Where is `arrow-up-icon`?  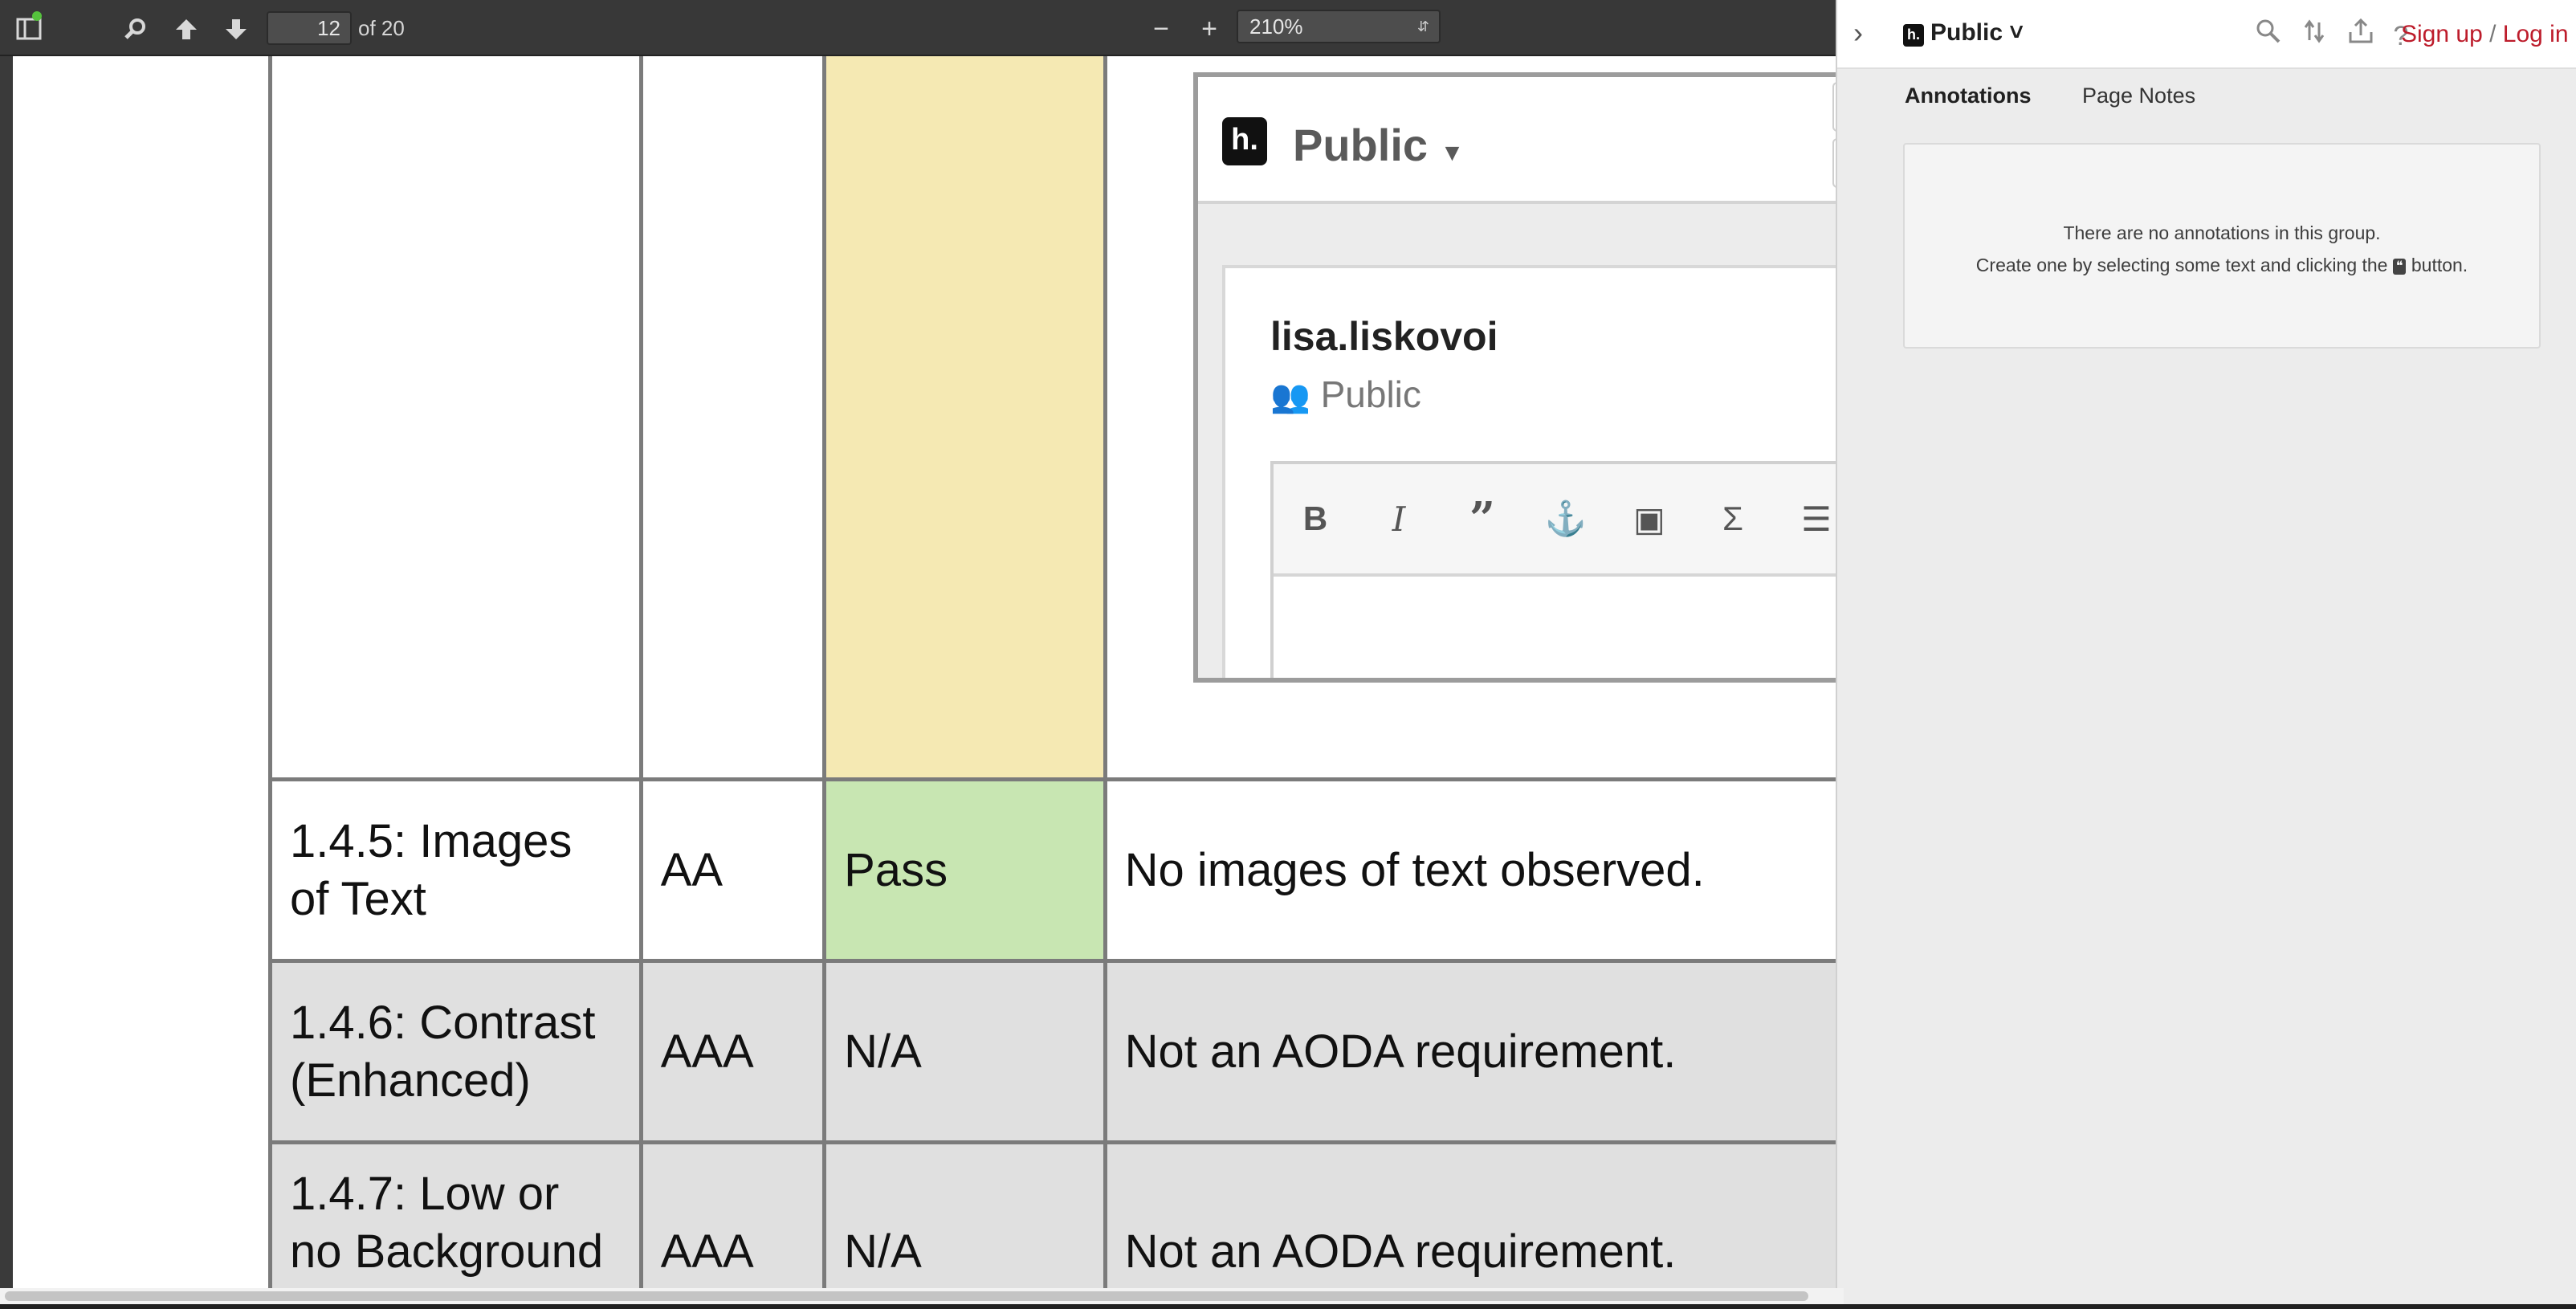
arrow-up-icon is located at coordinates (186, 29).